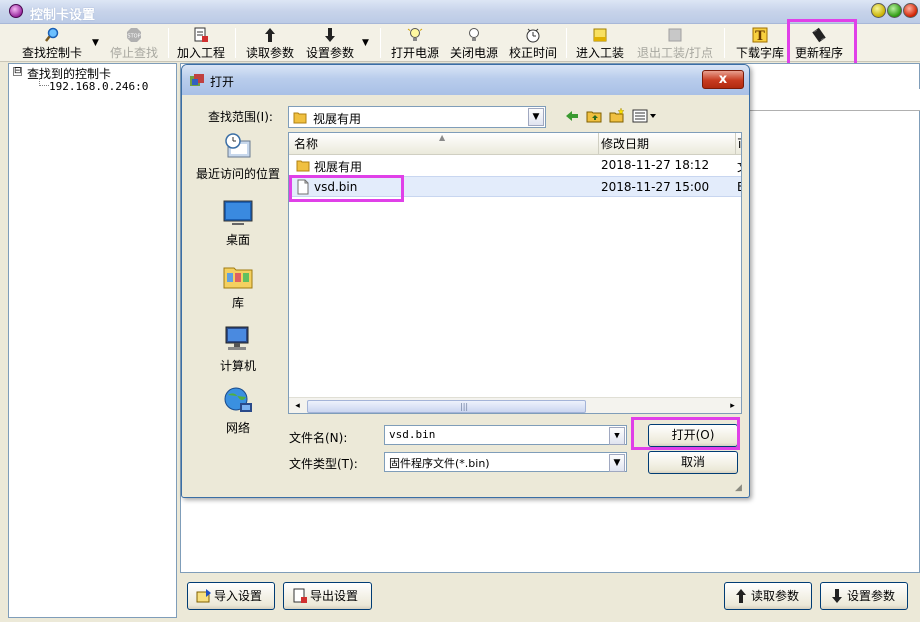 The width and height of the screenshot is (920, 622). Describe the element at coordinates (238, 278) in the screenshot. I see `libraries-icon` at that location.